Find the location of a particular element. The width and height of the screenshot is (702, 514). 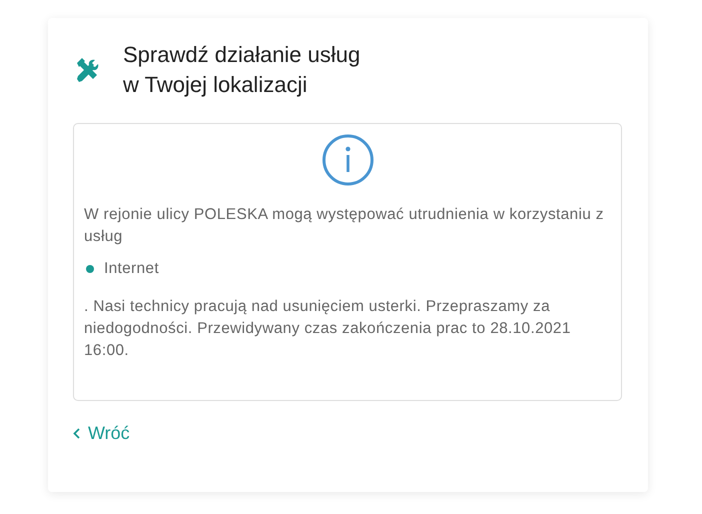

page-title: Sprawdź działanie usług is located at coordinates (241, 55).